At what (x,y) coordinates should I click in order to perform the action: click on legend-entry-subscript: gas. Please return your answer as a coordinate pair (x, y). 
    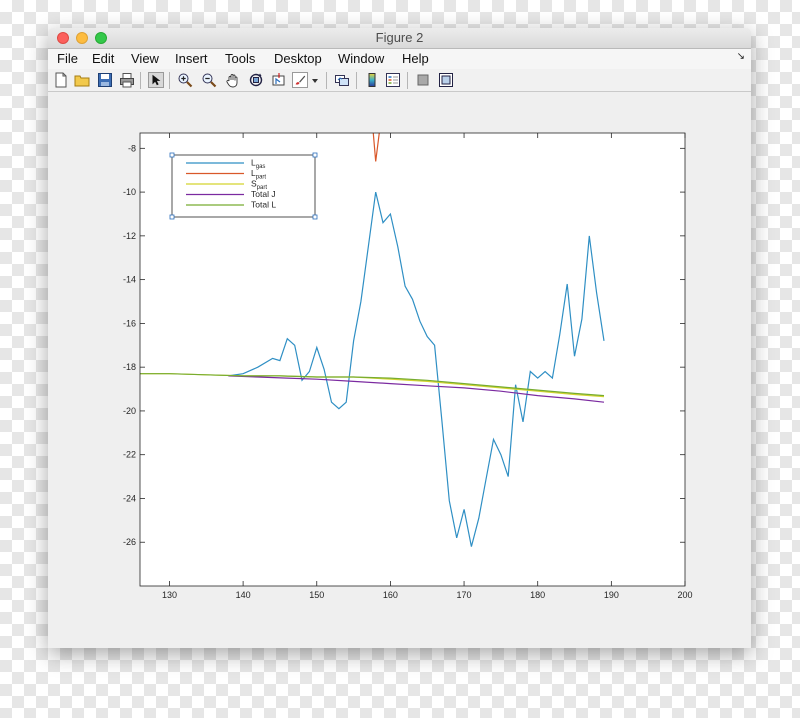
    Looking at the image, I should click on (261, 167).